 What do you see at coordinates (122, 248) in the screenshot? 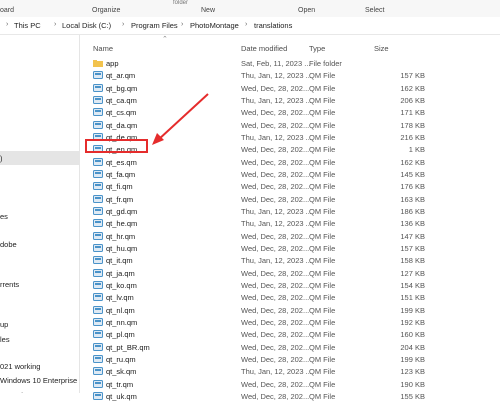
I see `file-name: qt_hu.qm` at bounding box center [122, 248].